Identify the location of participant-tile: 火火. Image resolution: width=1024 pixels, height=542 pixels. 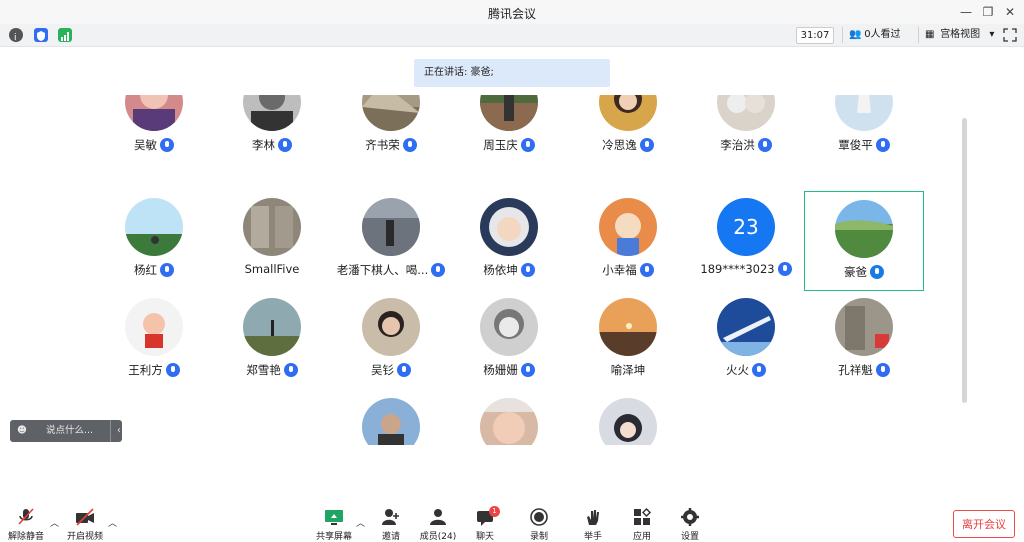
(746, 339).